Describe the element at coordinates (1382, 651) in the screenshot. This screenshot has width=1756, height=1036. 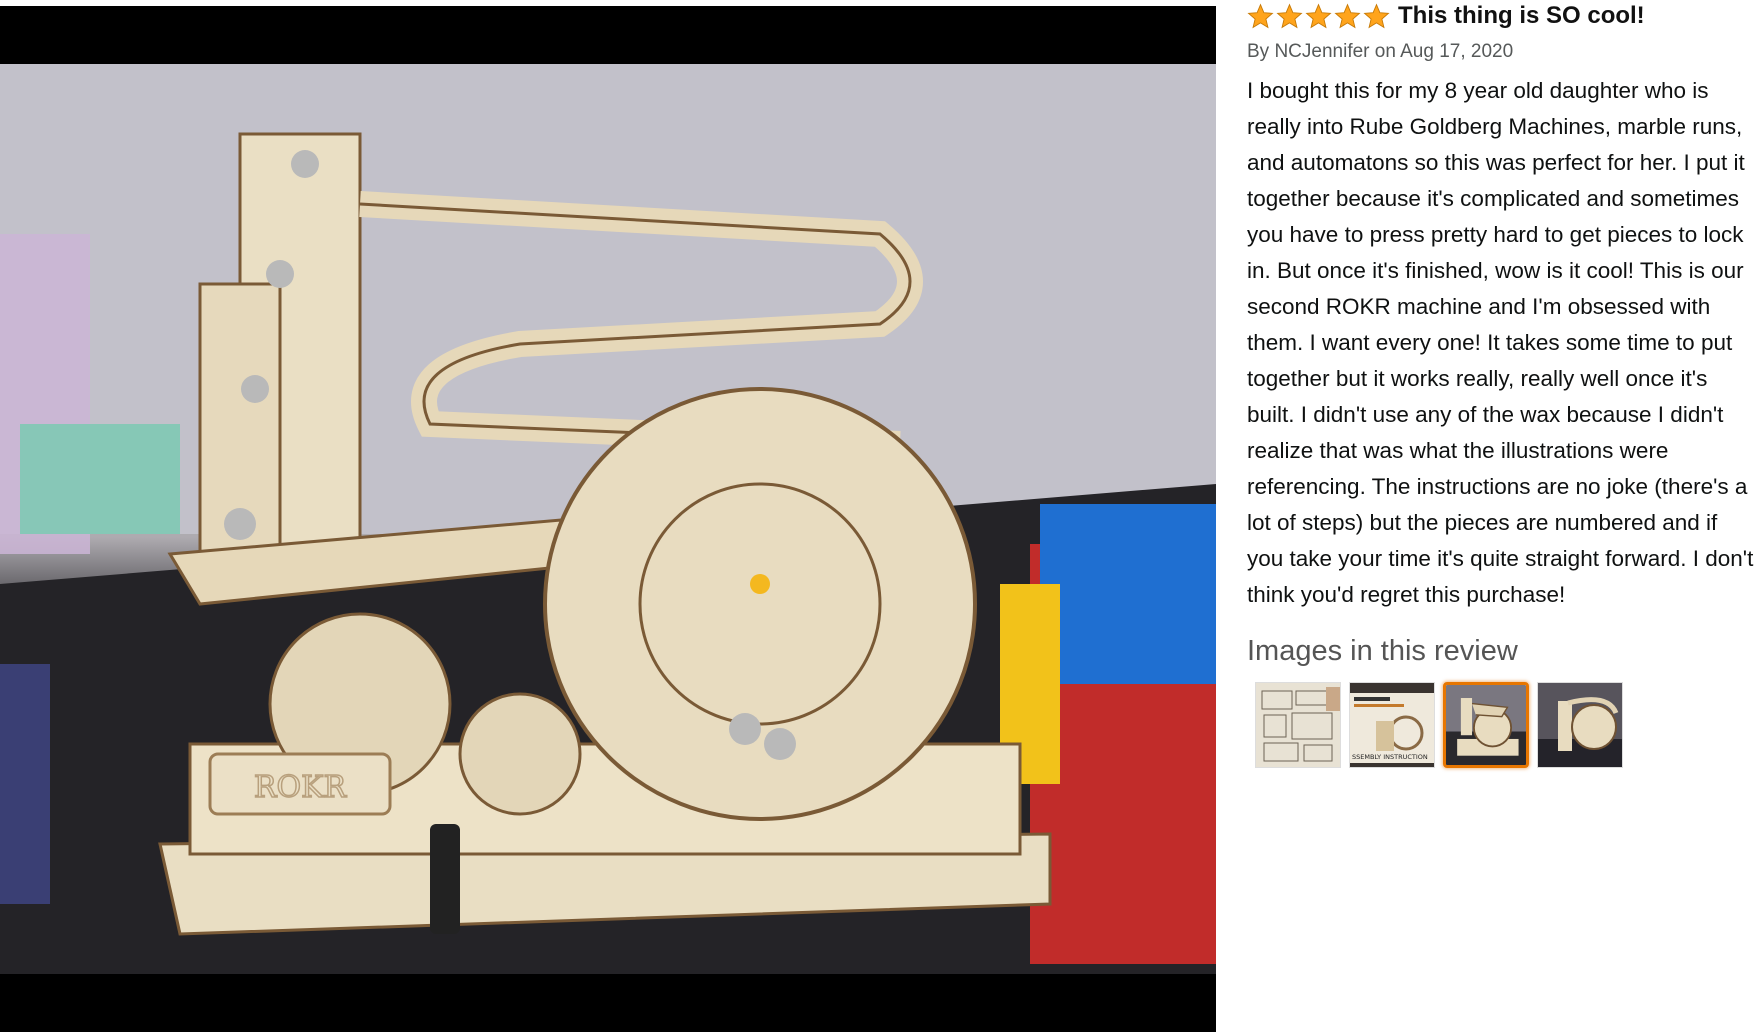
I see `images-section-heading: Images in this review` at that location.